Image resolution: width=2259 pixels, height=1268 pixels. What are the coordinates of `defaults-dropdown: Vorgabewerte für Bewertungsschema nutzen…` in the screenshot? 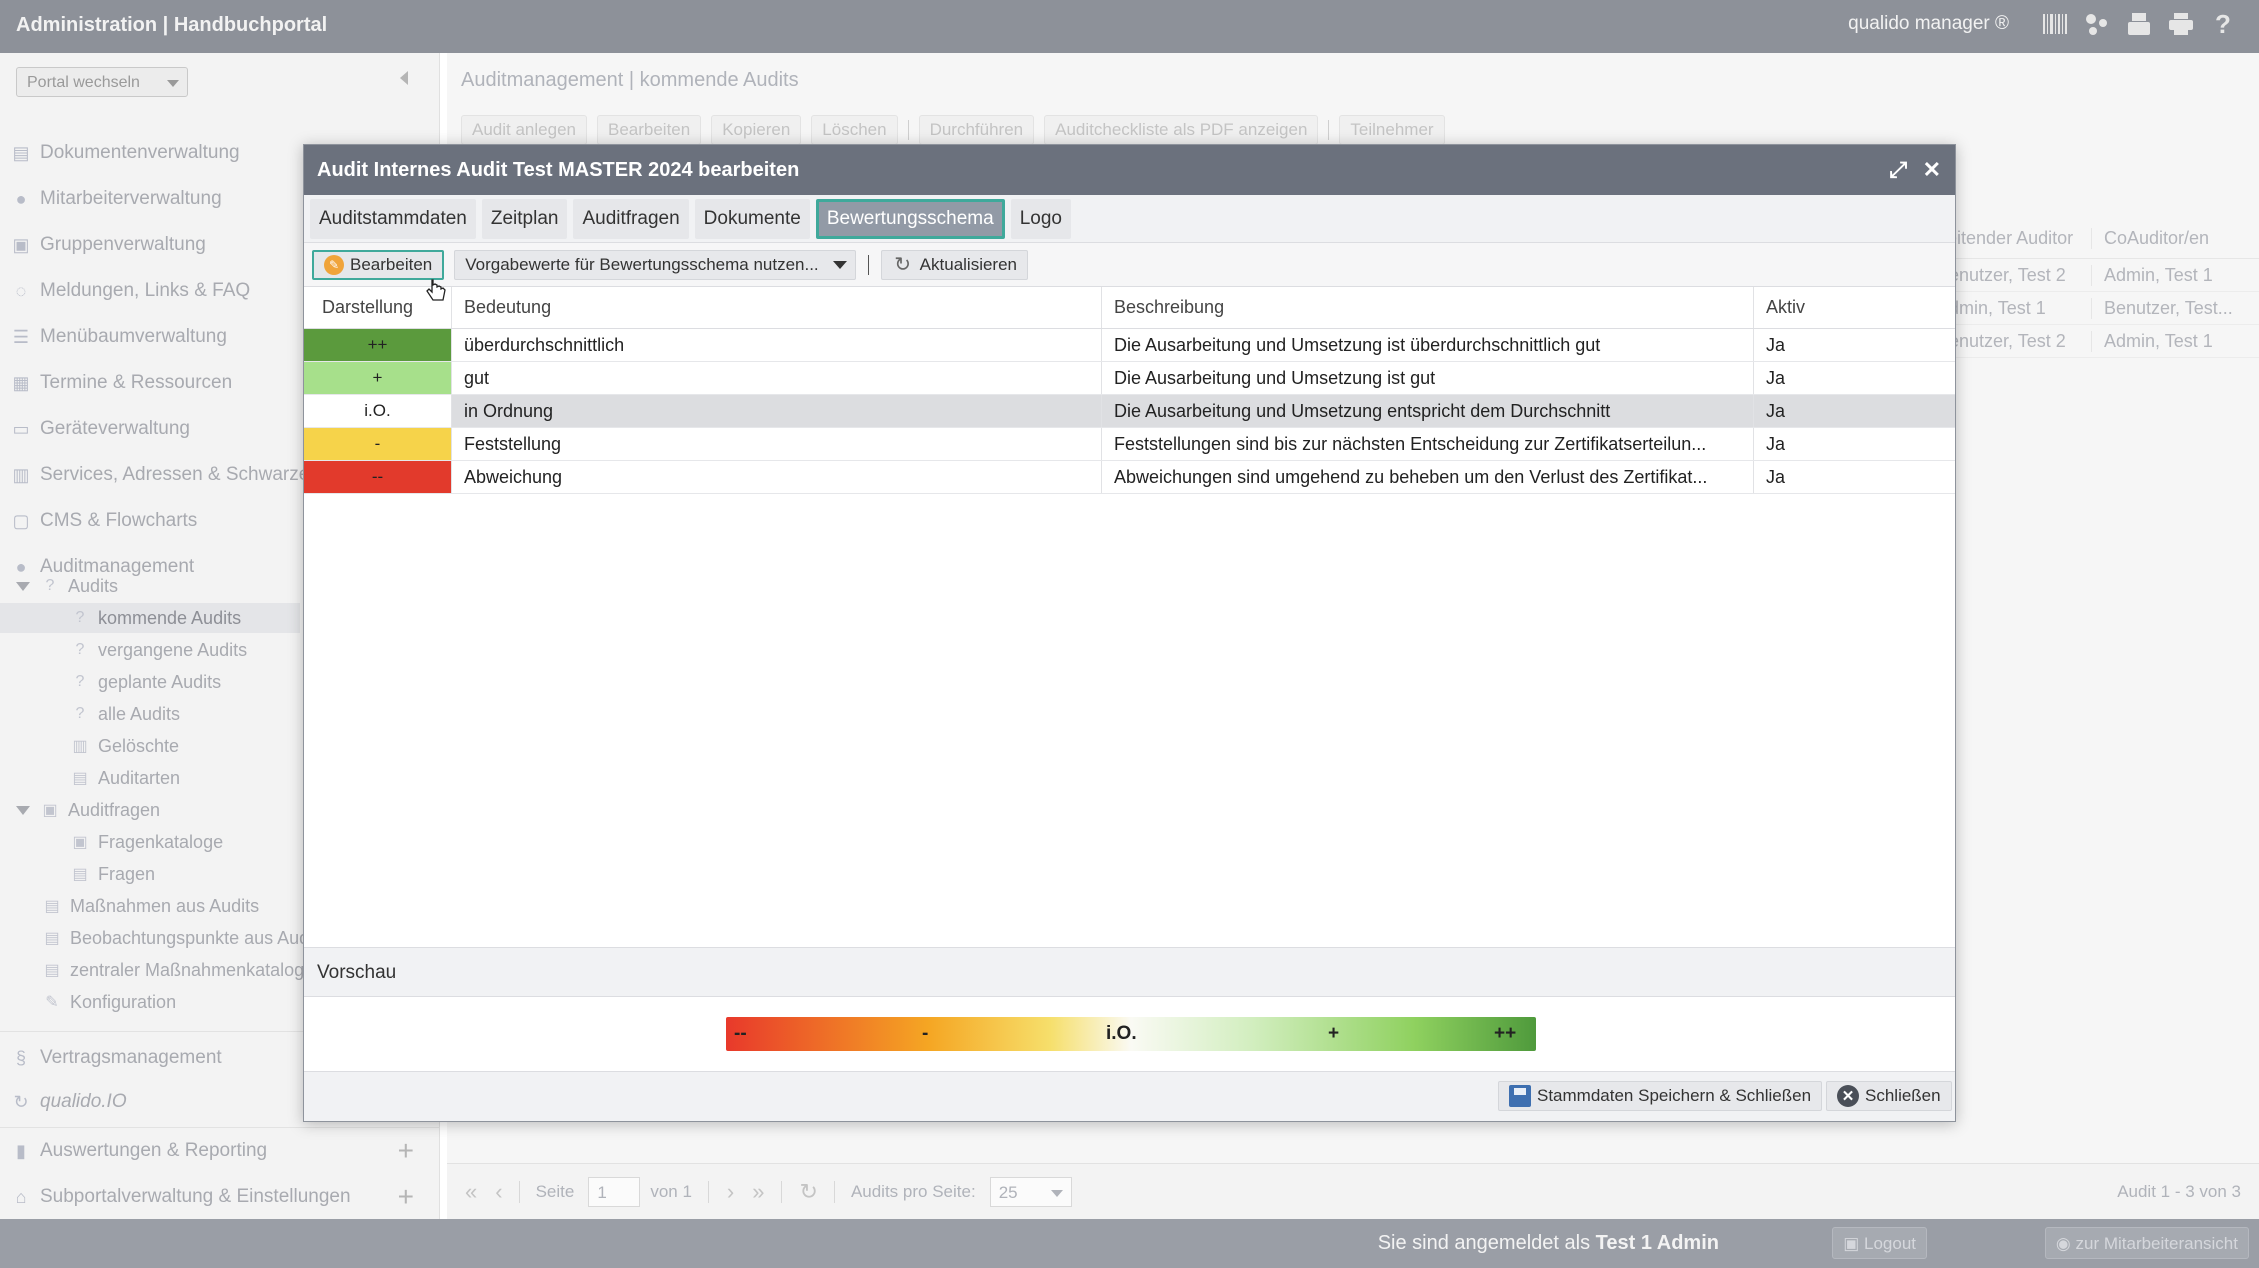 It's located at (655, 264).